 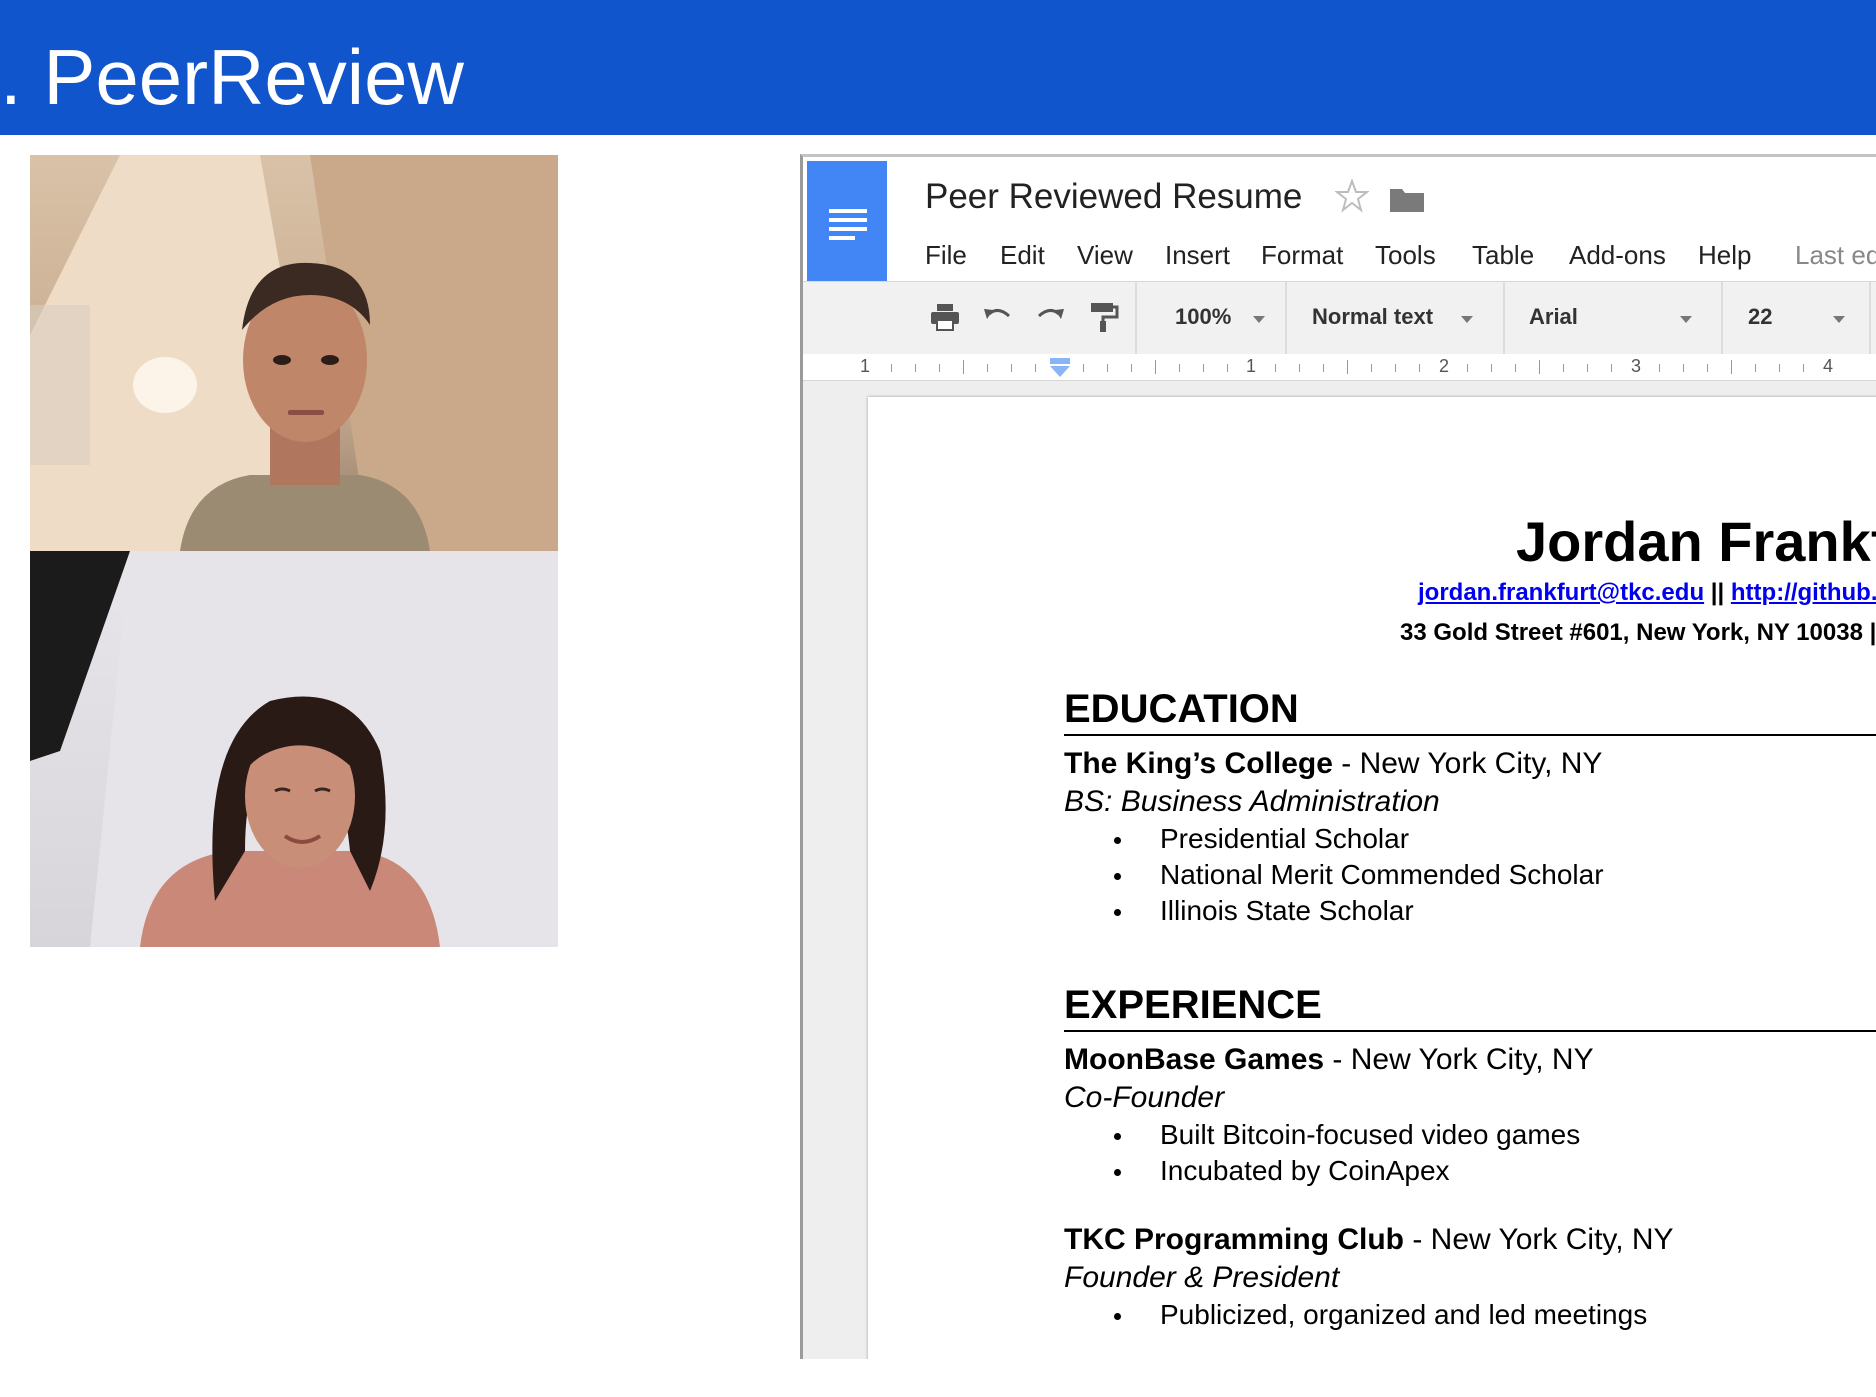 What do you see at coordinates (945, 317) in the screenshot?
I see `print-icon` at bounding box center [945, 317].